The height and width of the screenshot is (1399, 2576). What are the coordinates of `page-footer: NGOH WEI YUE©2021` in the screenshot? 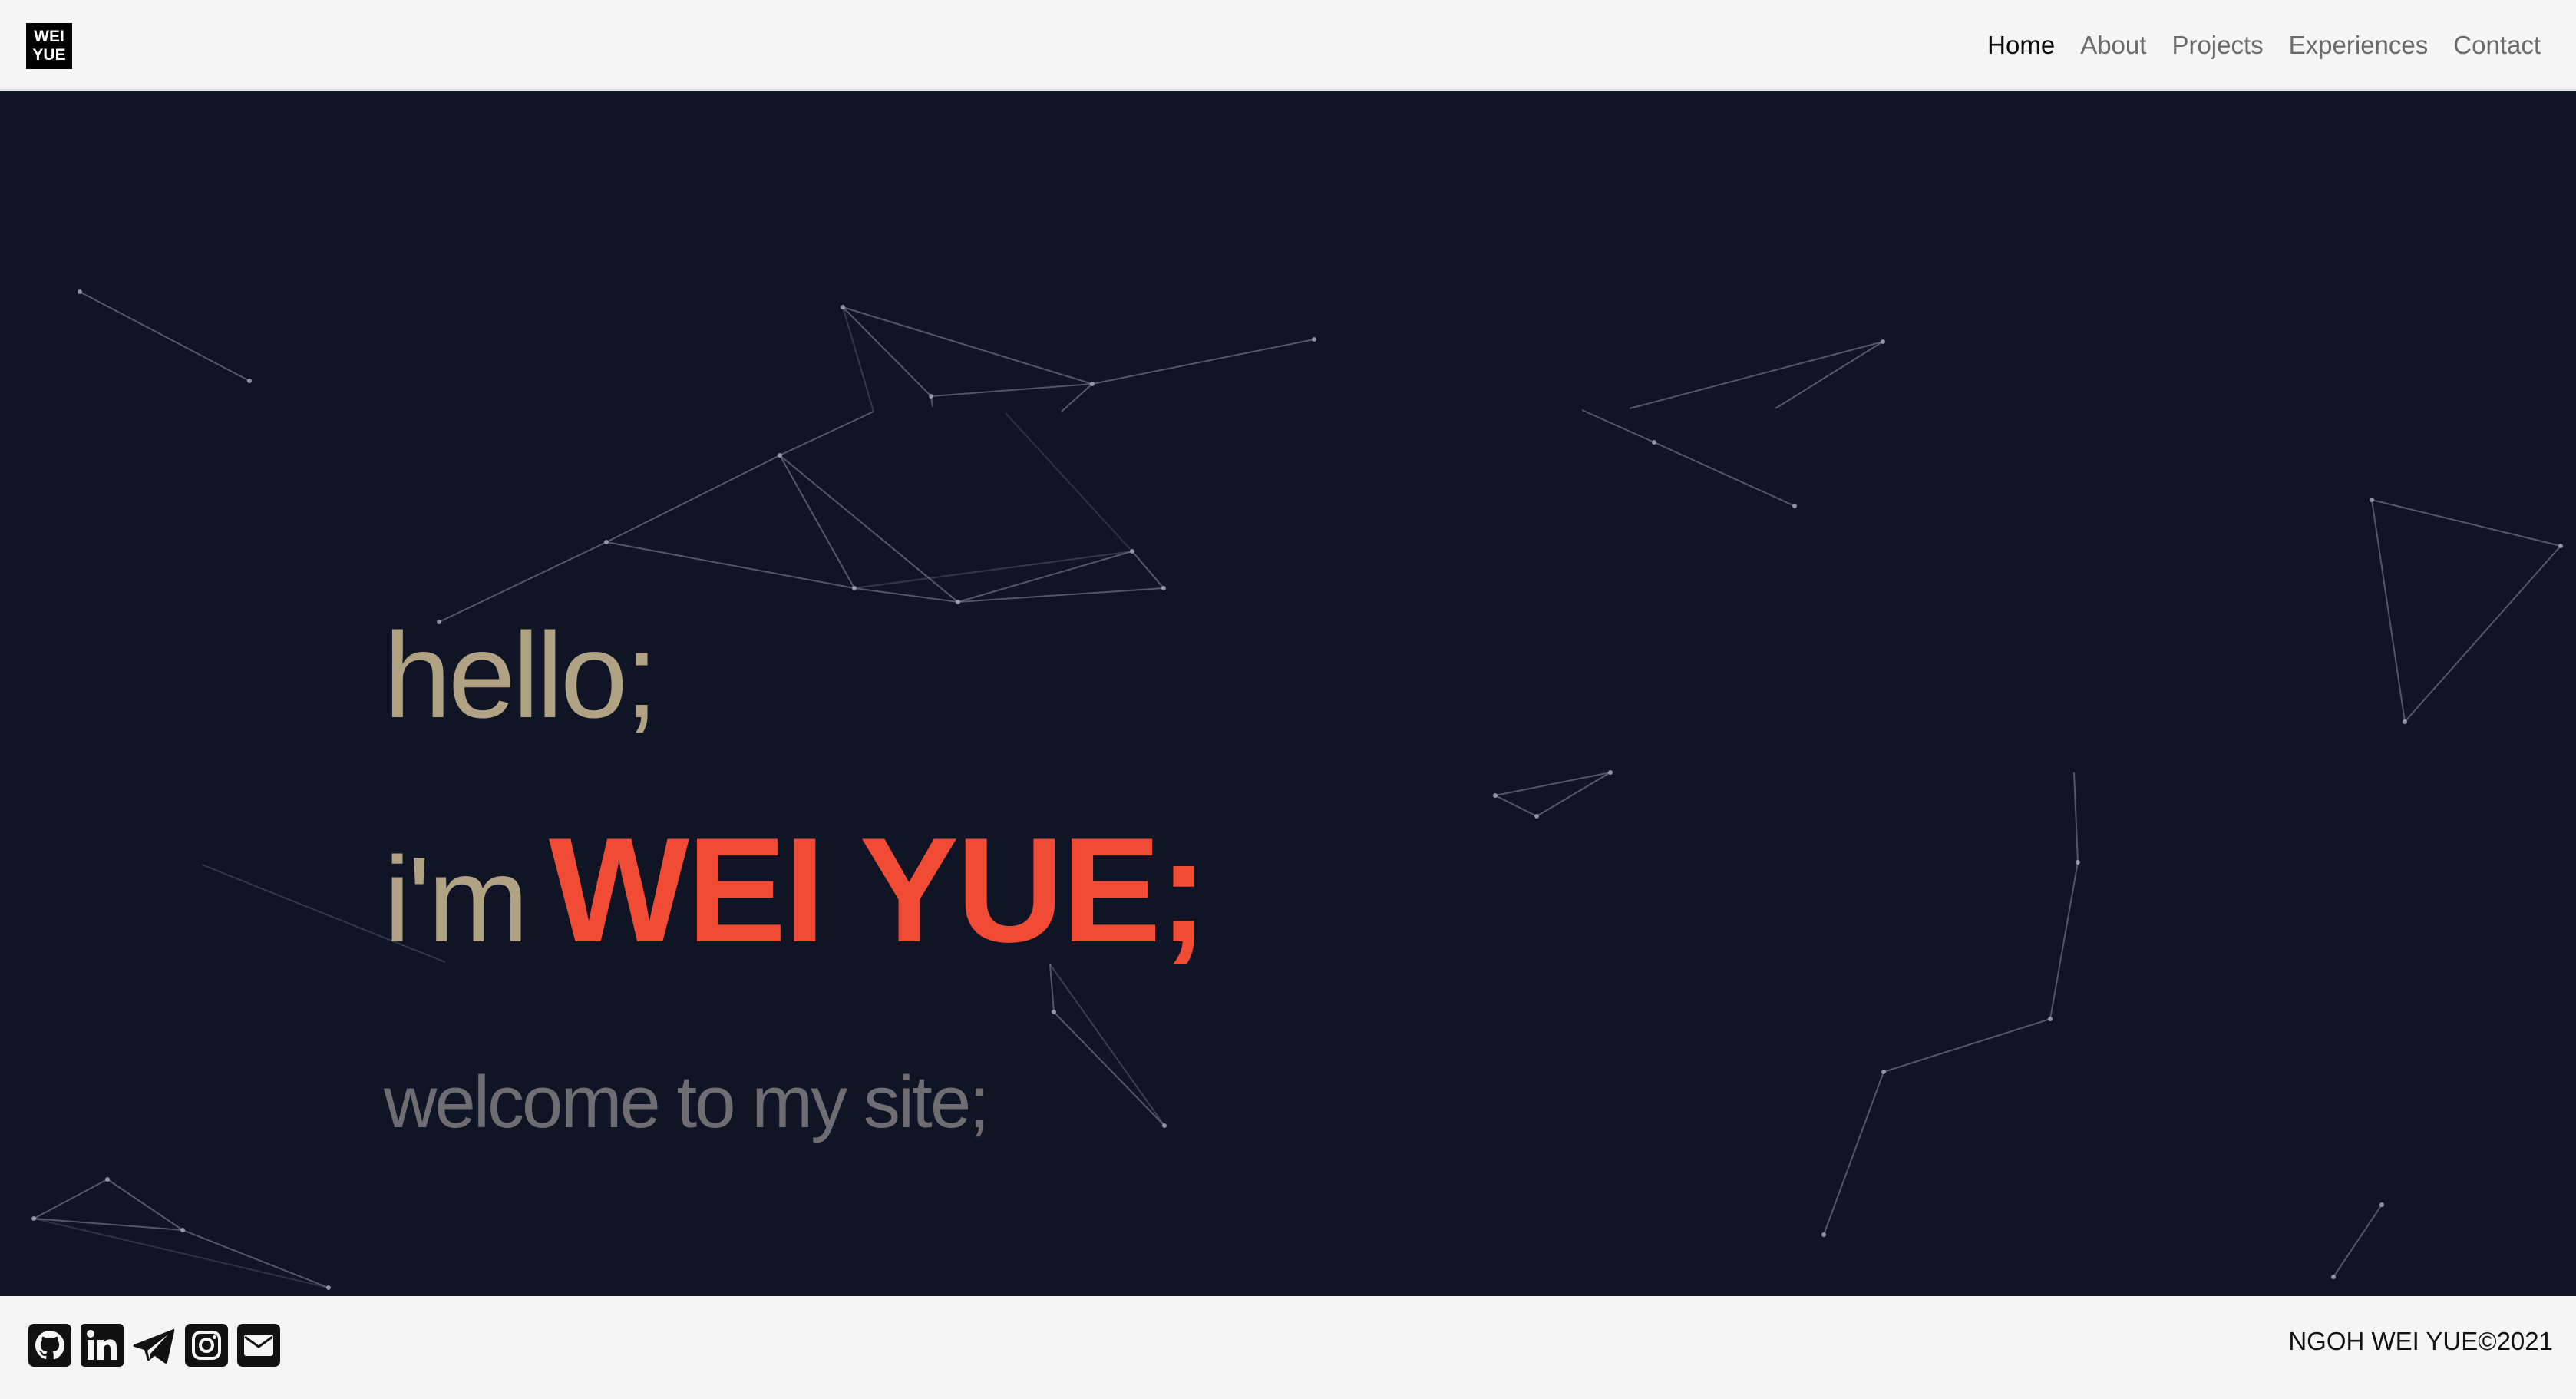 It's located at (1288, 1347).